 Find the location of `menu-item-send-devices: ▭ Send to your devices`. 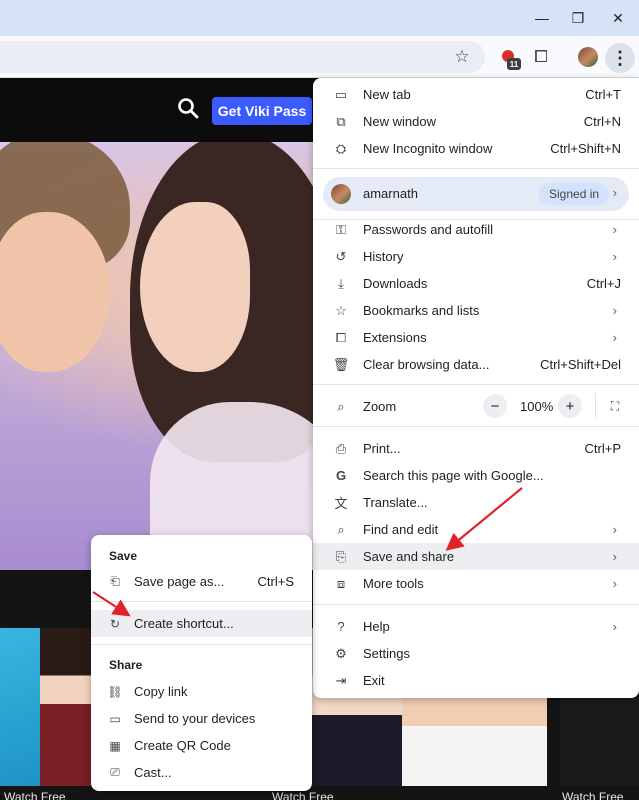

menu-item-send-devices: ▭ Send to your devices is located at coordinates (201, 718).